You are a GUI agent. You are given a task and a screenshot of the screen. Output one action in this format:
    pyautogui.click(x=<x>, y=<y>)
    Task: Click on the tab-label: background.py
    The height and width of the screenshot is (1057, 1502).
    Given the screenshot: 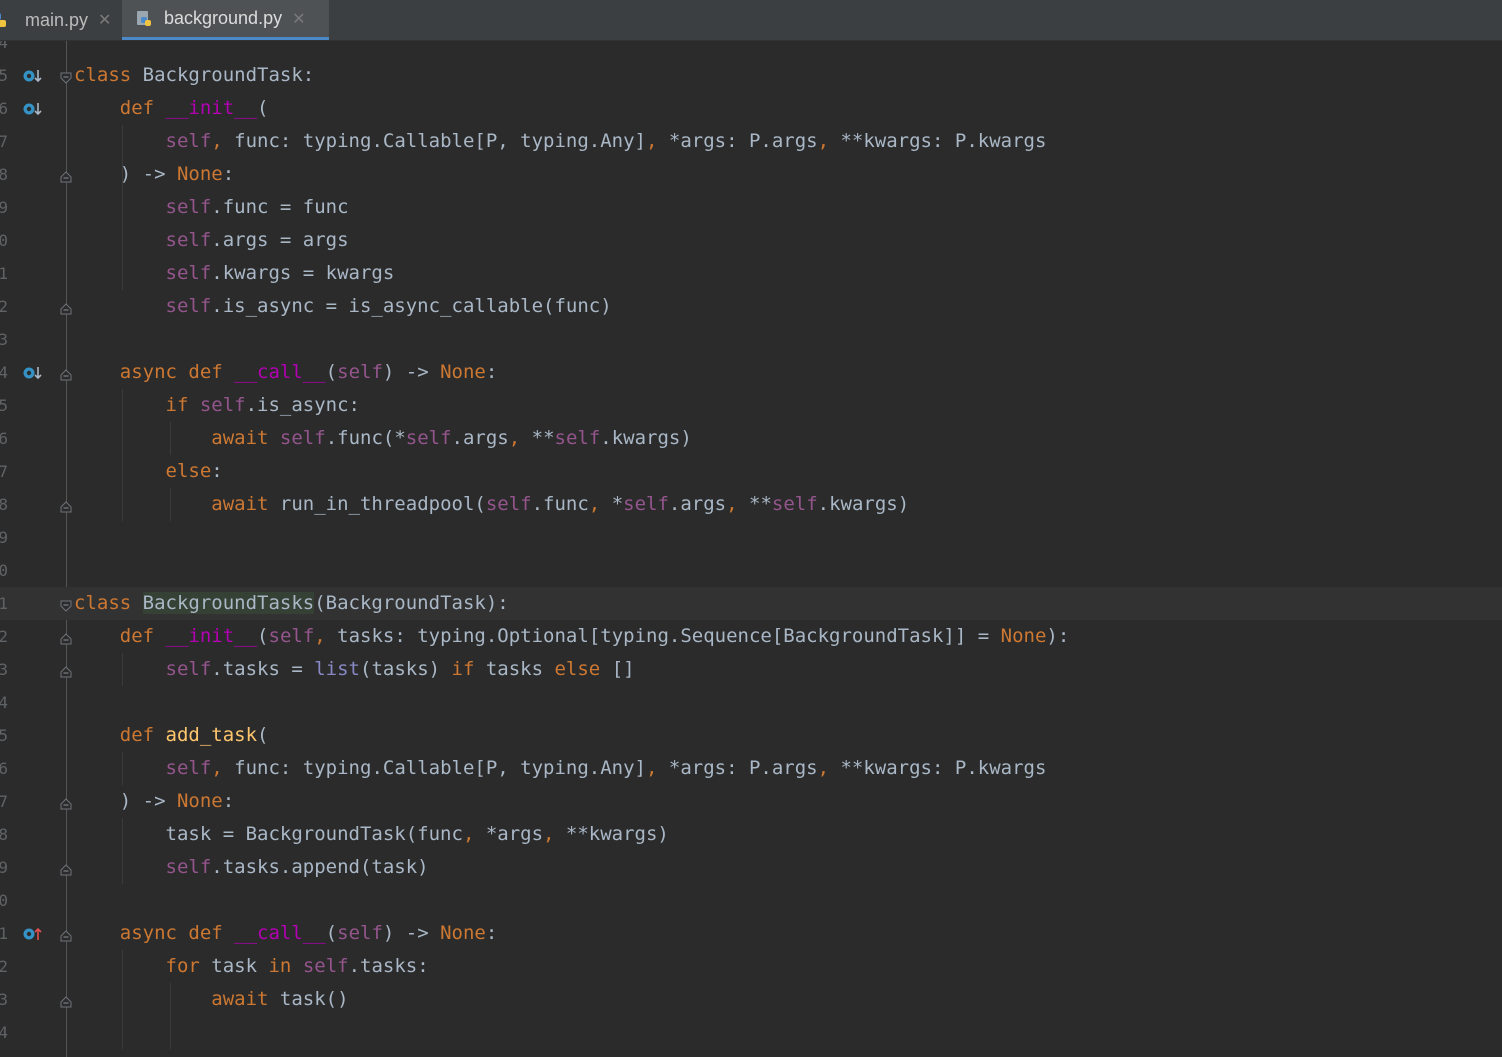 What is the action you would take?
    pyautogui.click(x=223, y=18)
    